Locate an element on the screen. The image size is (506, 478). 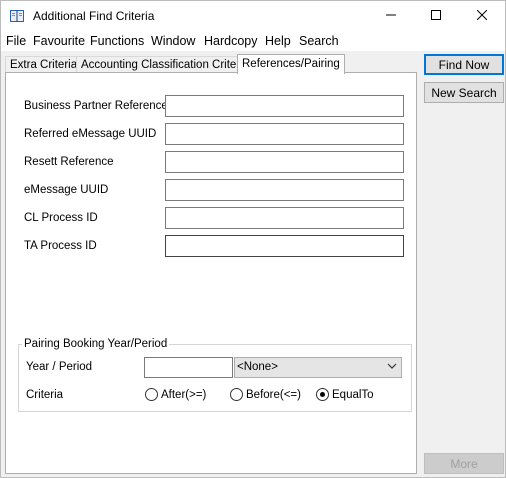
radio-before-circle is located at coordinates (236, 394).